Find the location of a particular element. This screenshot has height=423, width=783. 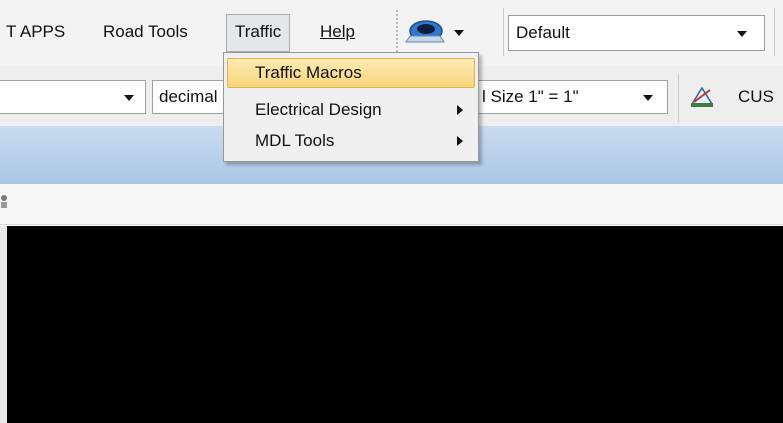

toolbar-grip is located at coordinates (397, 31).